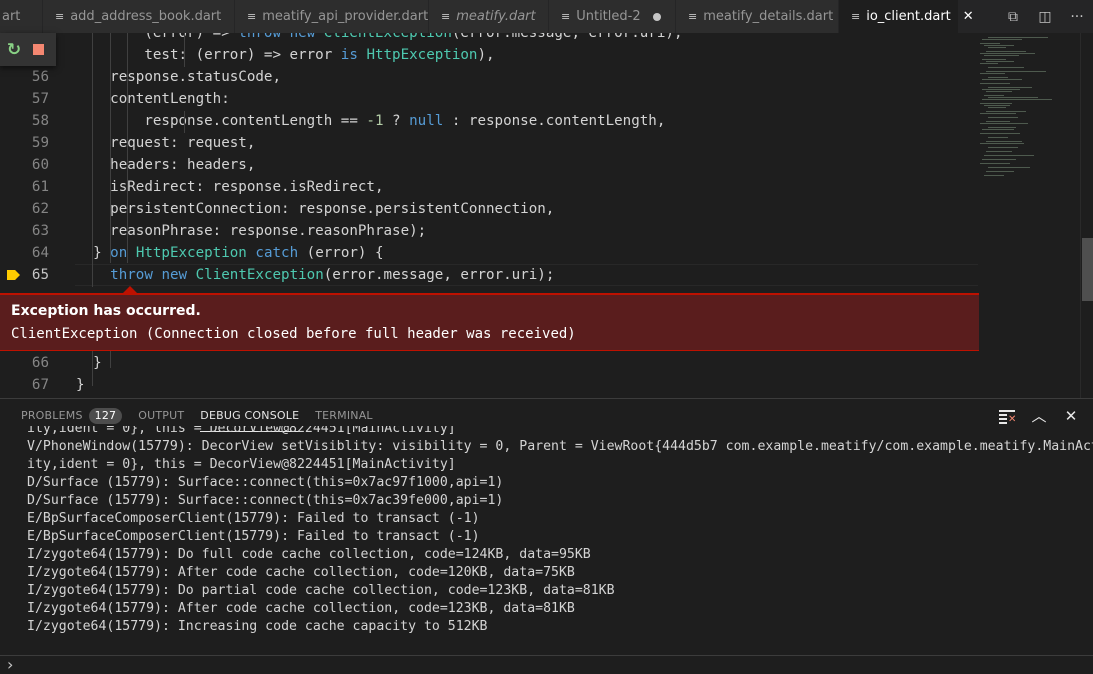 The height and width of the screenshot is (674, 1093). Describe the element at coordinates (968, 16) in the screenshot. I see `close-tab-icon: ✕` at that location.